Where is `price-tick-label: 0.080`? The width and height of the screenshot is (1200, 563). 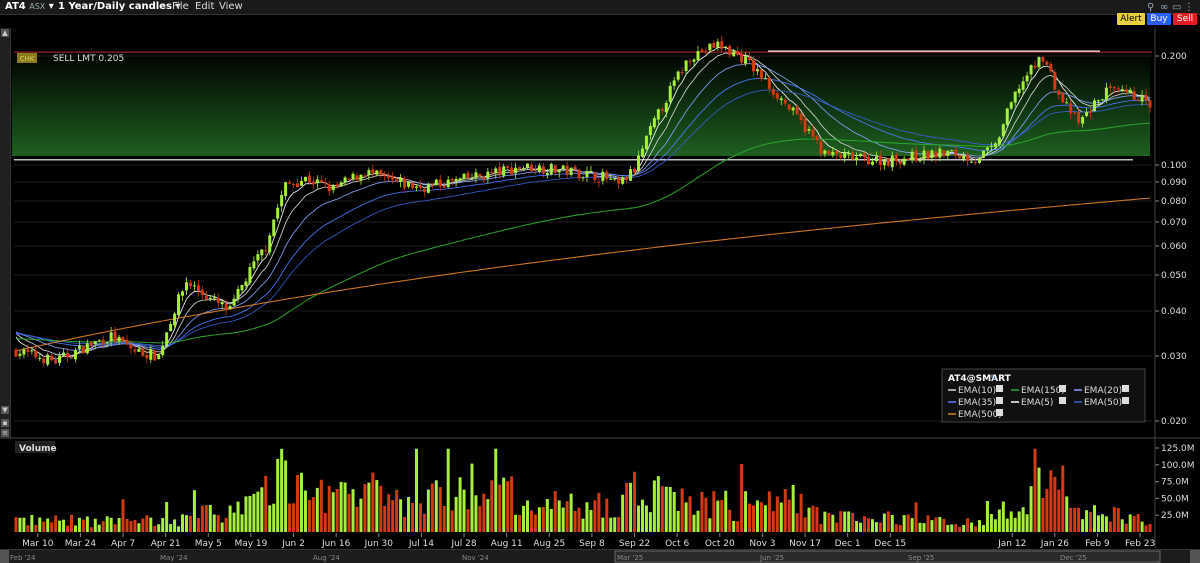 price-tick-label: 0.080 is located at coordinates (1174, 202).